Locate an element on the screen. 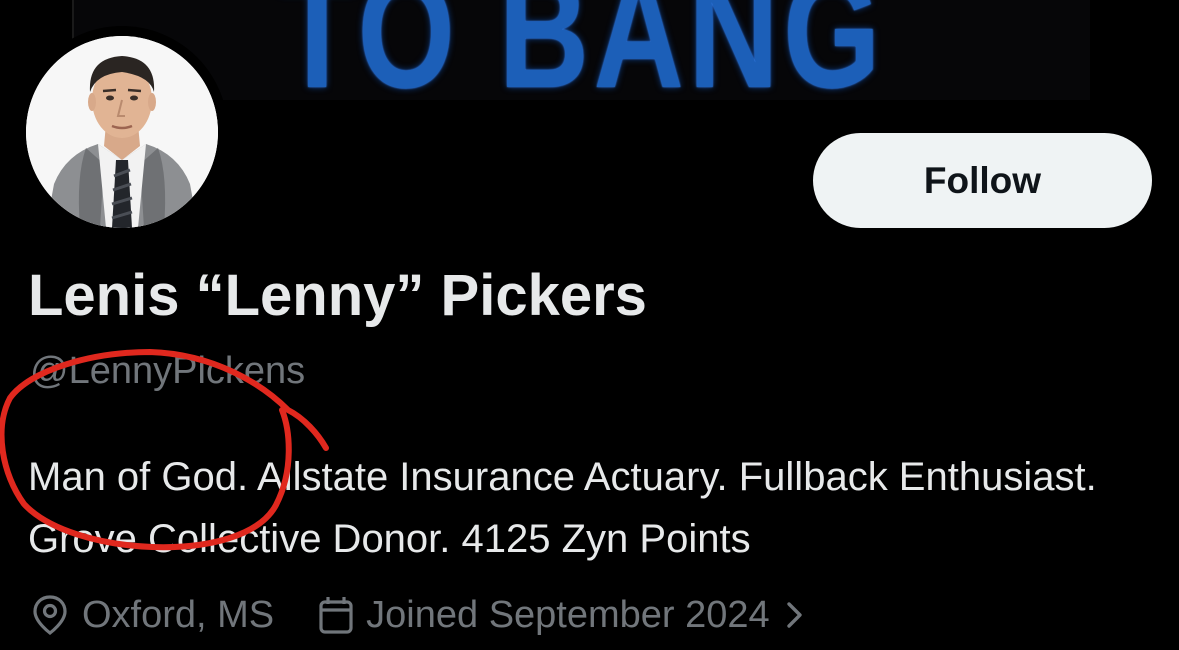  display-name: Lenis “Lenny” Pickers is located at coordinates (337, 295).